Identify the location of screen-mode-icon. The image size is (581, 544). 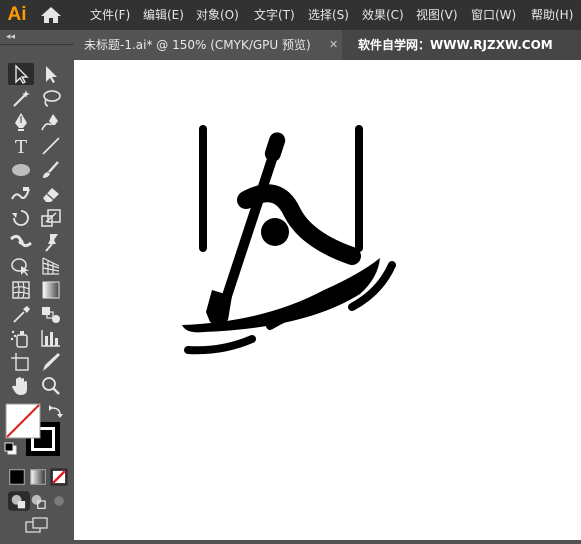
(37, 523).